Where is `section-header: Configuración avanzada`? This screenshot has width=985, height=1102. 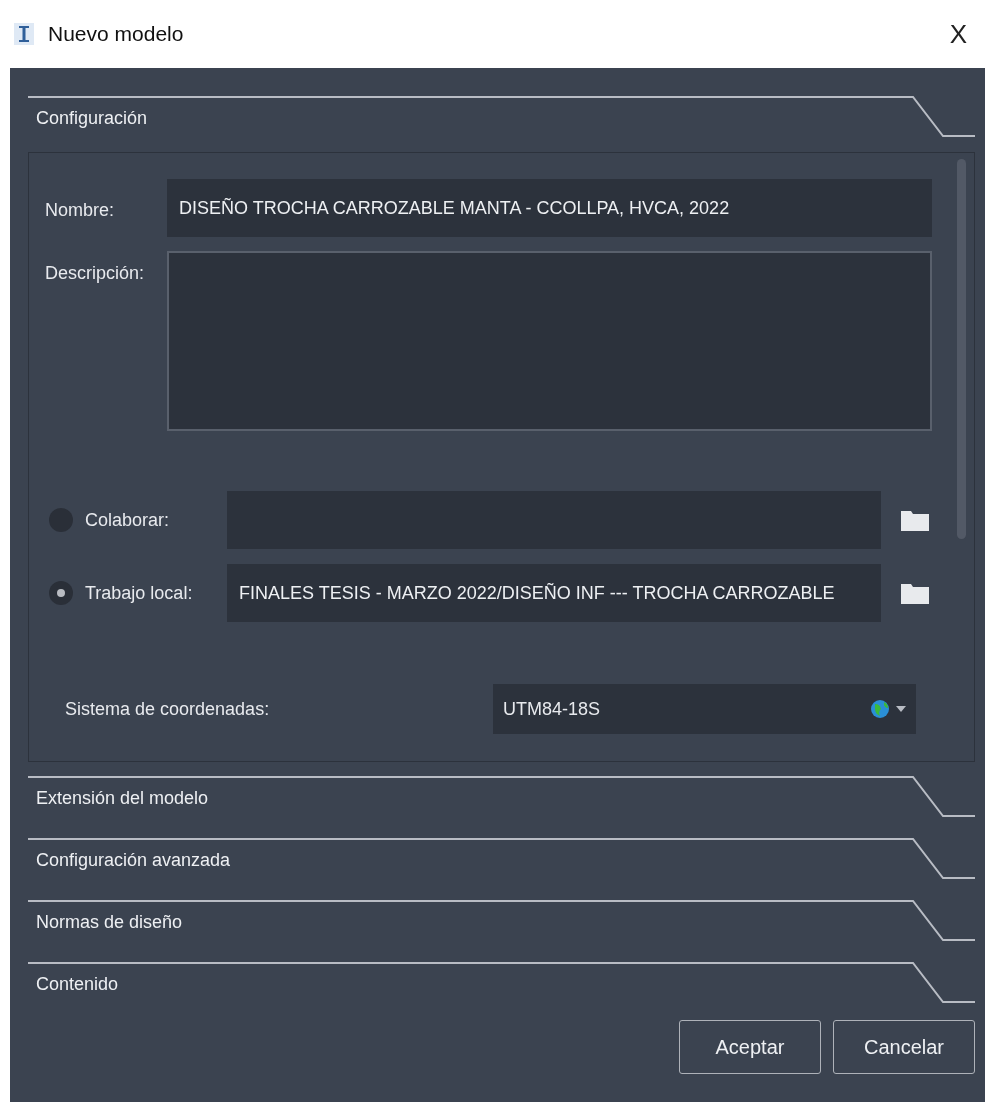
section-header: Configuración avanzada is located at coordinates (501, 860).